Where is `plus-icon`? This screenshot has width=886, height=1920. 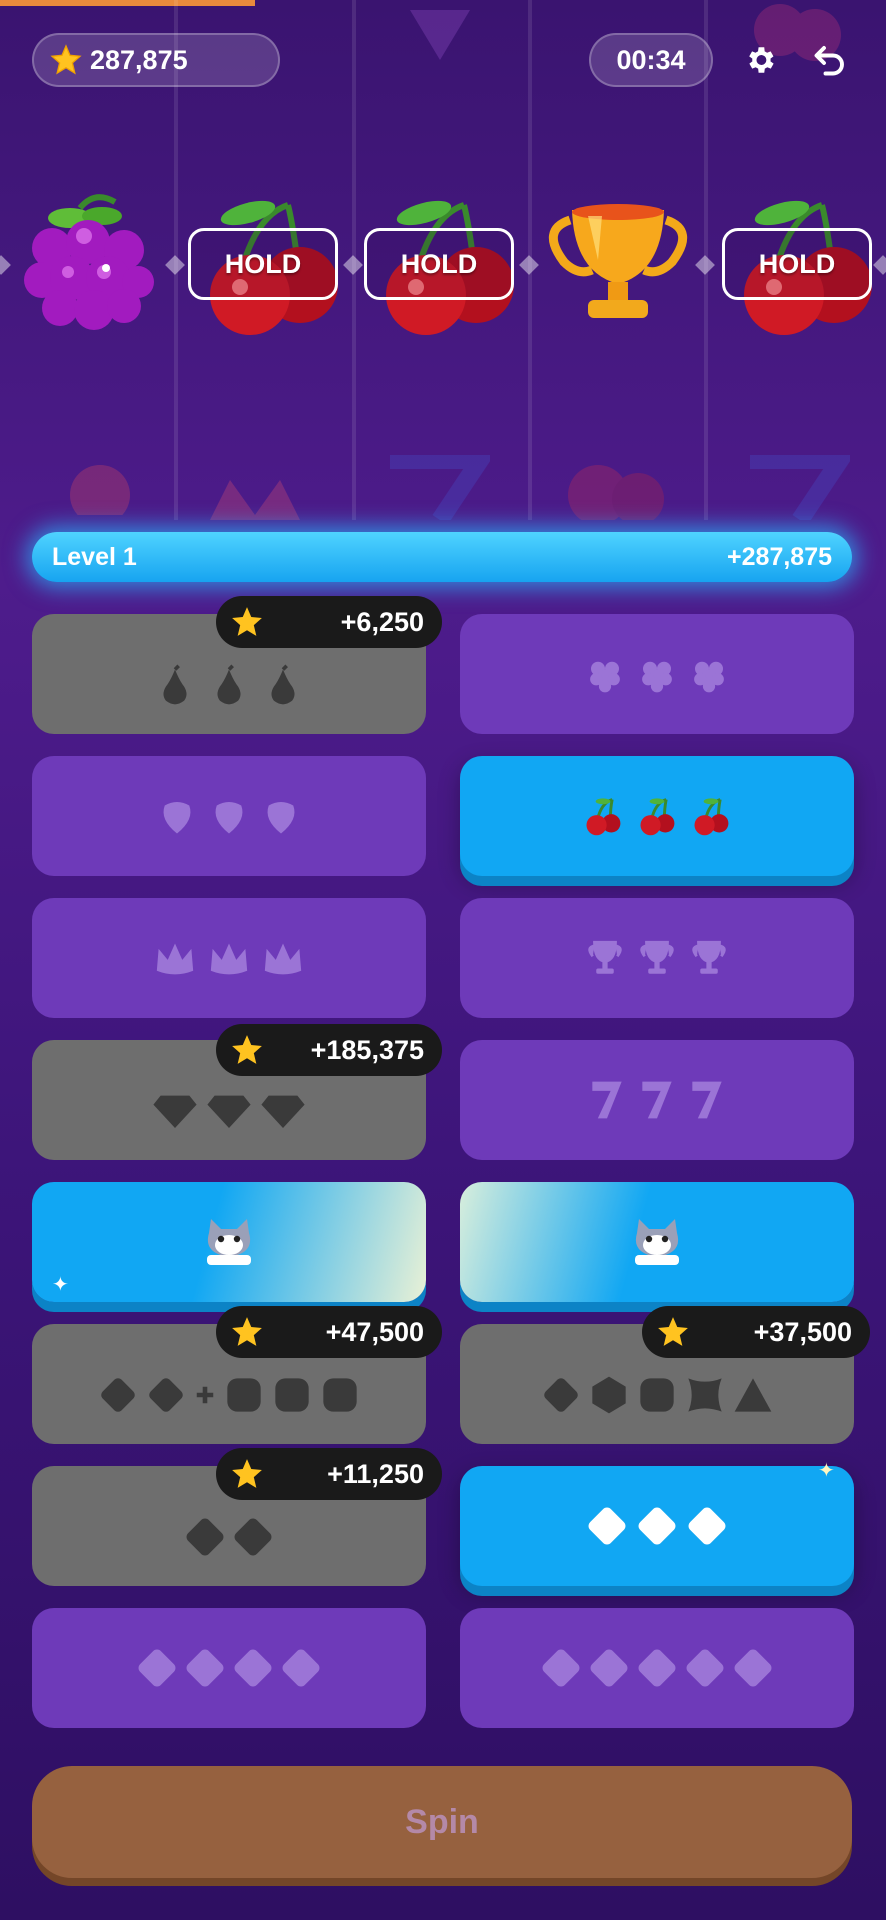 plus-icon is located at coordinates (205, 1395).